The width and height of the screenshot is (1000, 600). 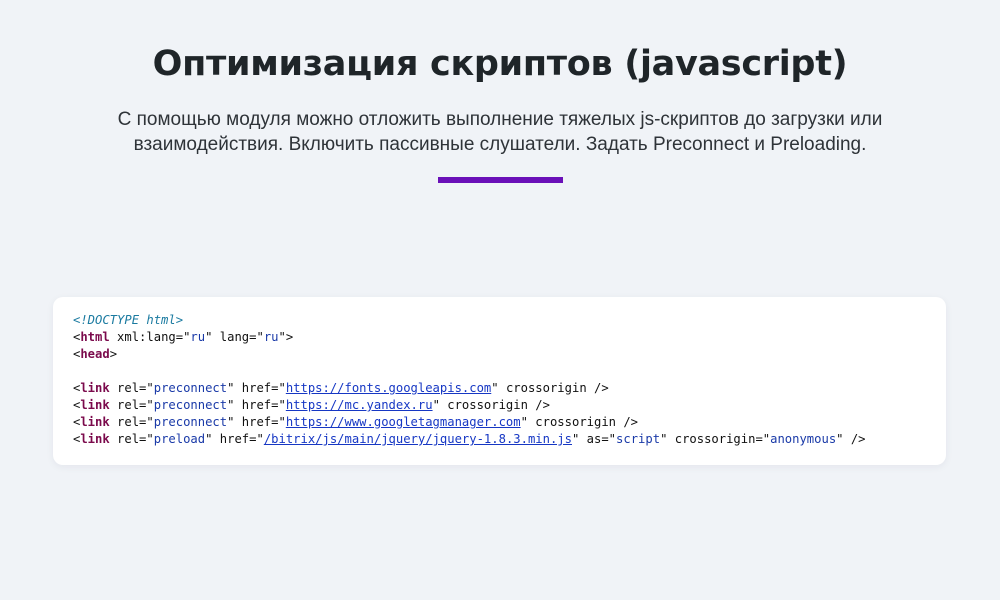 What do you see at coordinates (469, 354) in the screenshot?
I see `code-line: <head>` at bounding box center [469, 354].